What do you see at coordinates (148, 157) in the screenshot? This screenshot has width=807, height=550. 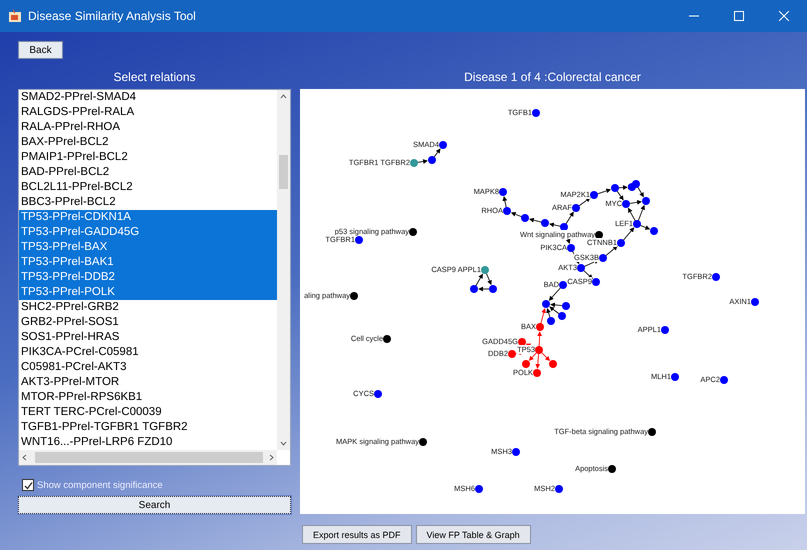 I see `relation-item: PMAIP1-PPrel-BCL2` at bounding box center [148, 157].